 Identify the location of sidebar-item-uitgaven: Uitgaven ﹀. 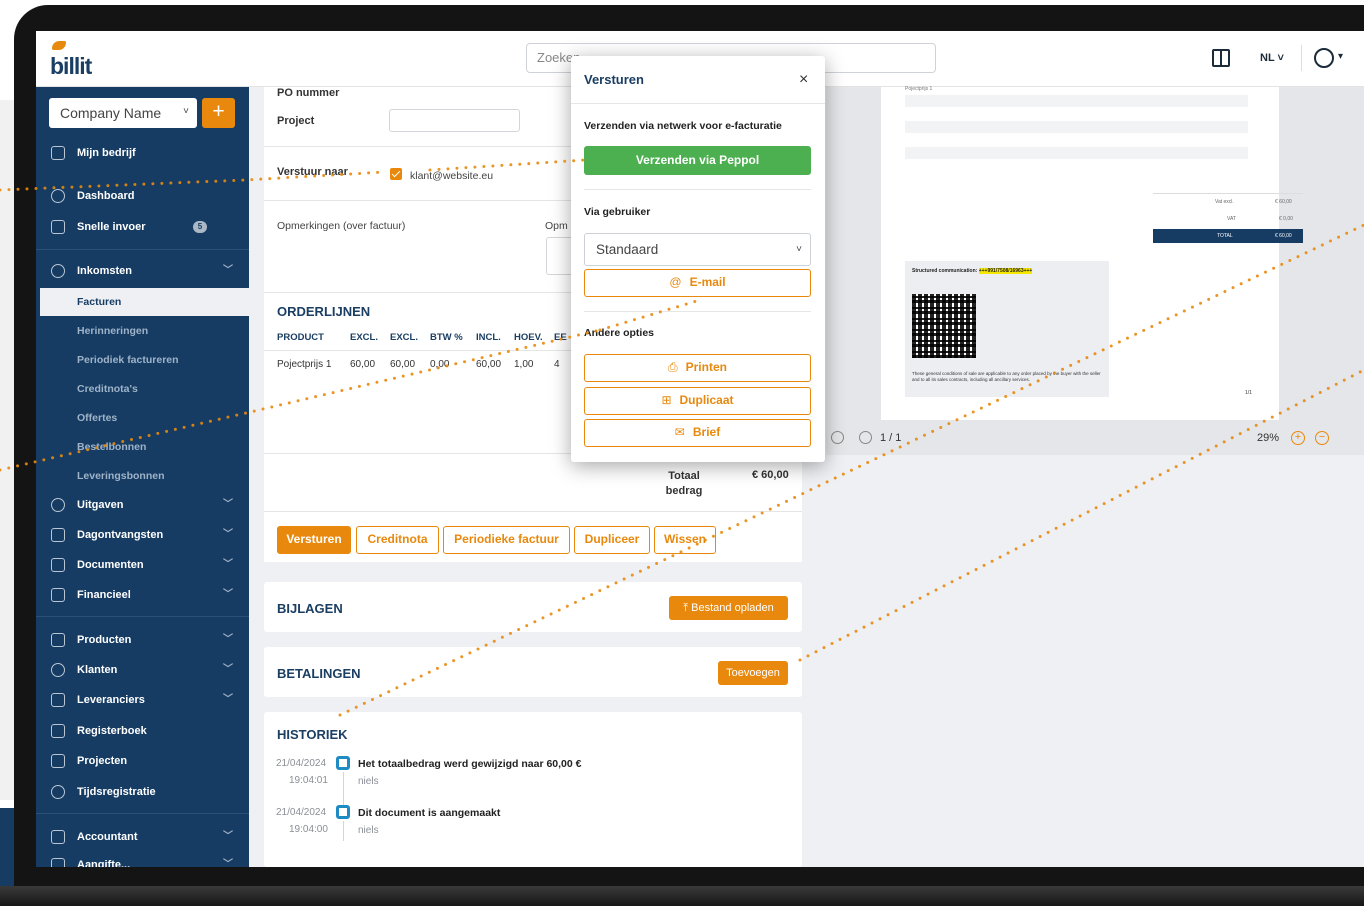
(142, 505).